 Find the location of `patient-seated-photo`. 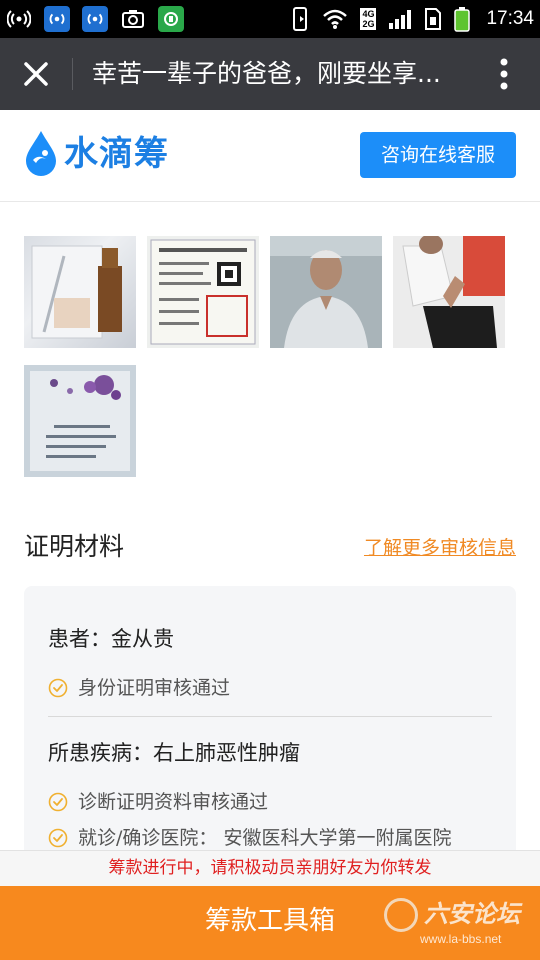

patient-seated-photo is located at coordinates (449, 292).